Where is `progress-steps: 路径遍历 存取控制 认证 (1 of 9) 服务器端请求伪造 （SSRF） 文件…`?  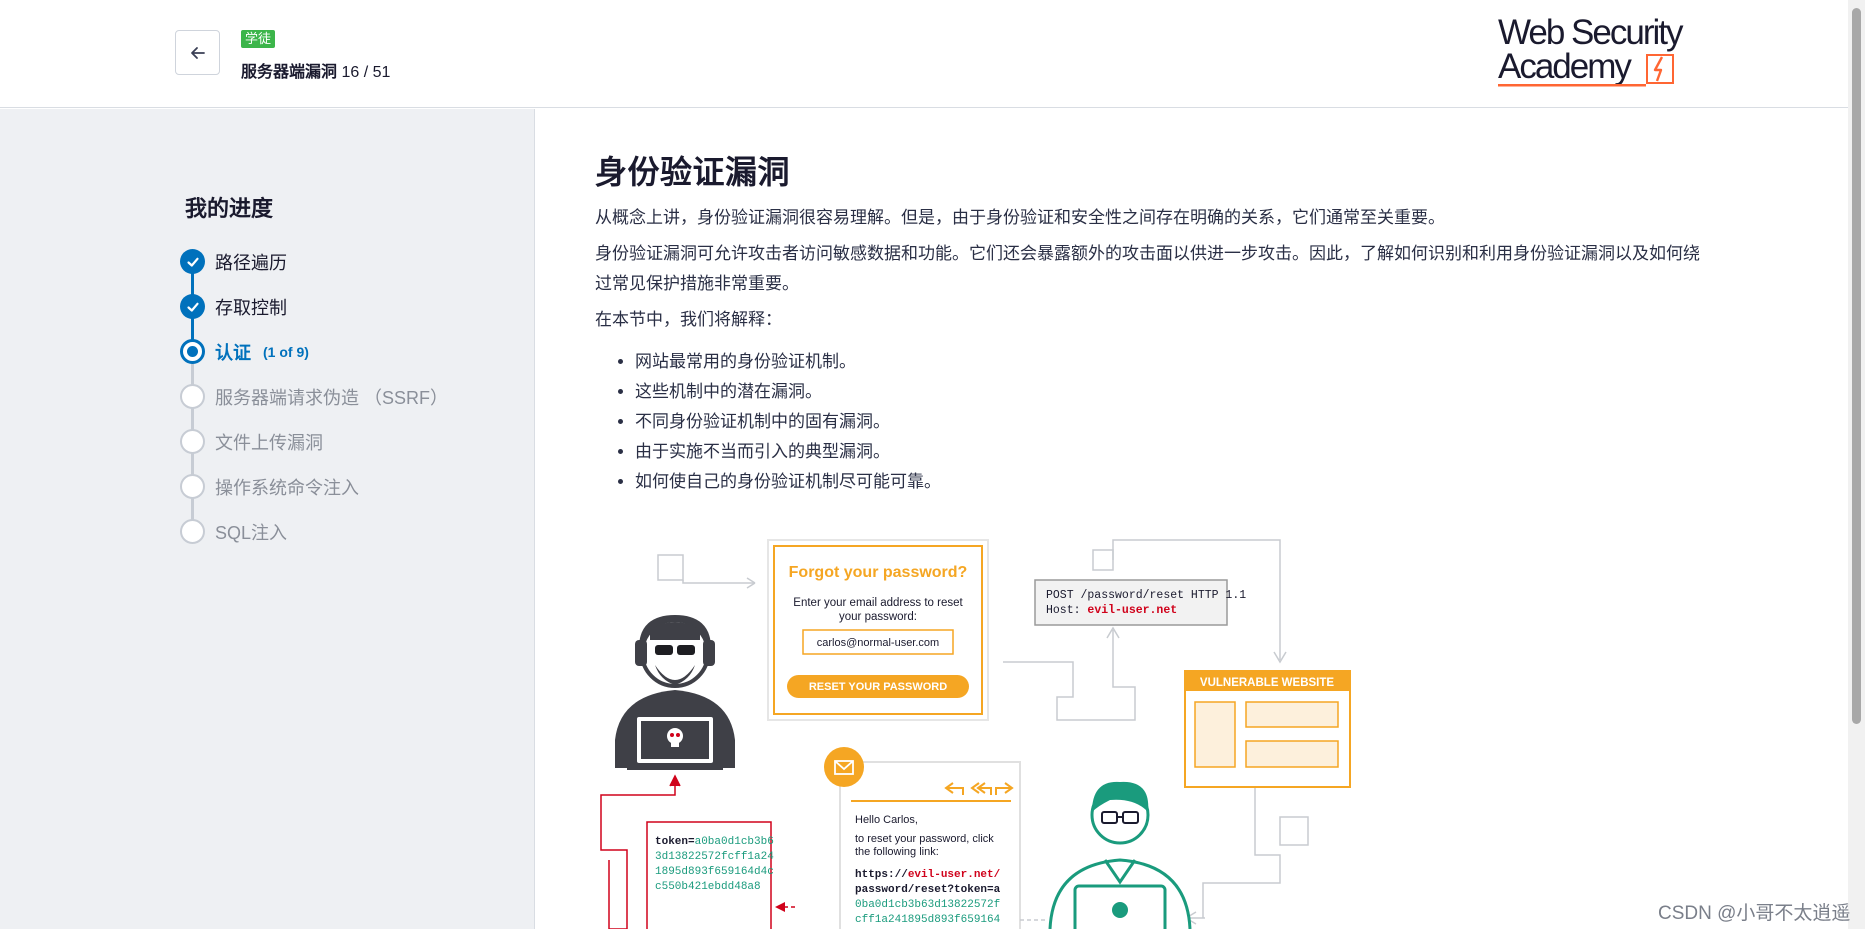 progress-steps: 路径遍历 存取控制 认证 (1 of 9) 服务器端请求伪造 （SSRF） 文件… is located at coordinates (314, 396).